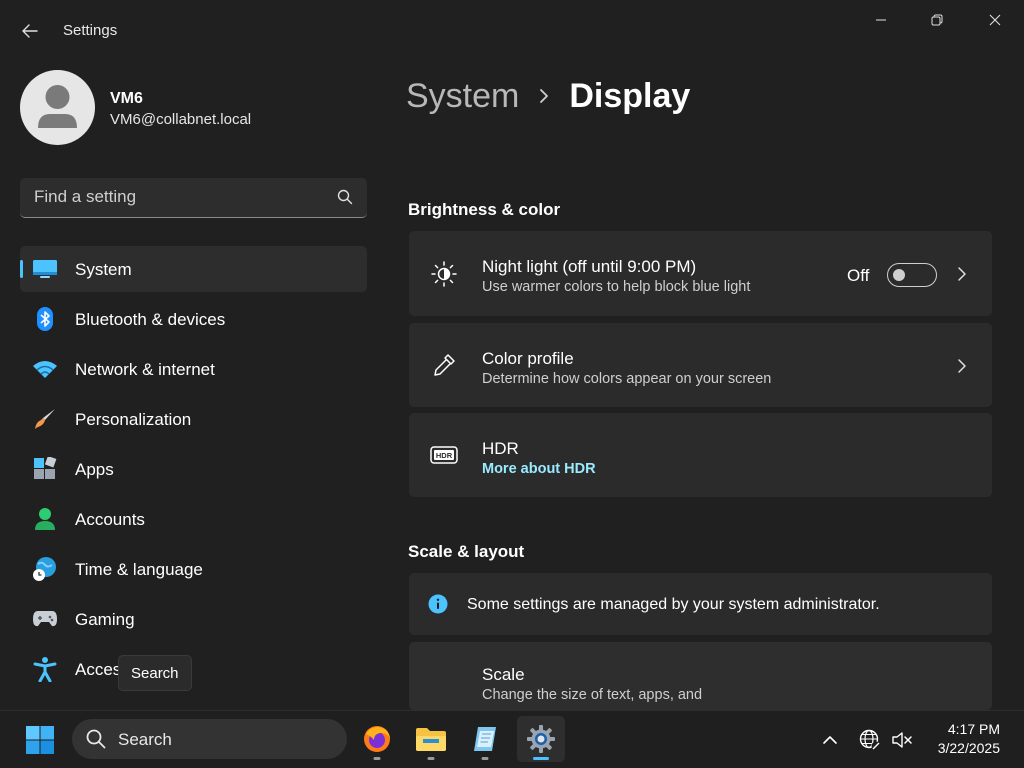 The height and width of the screenshot is (768, 1024). I want to click on breadcrumb-parent: System, so click(462, 96).